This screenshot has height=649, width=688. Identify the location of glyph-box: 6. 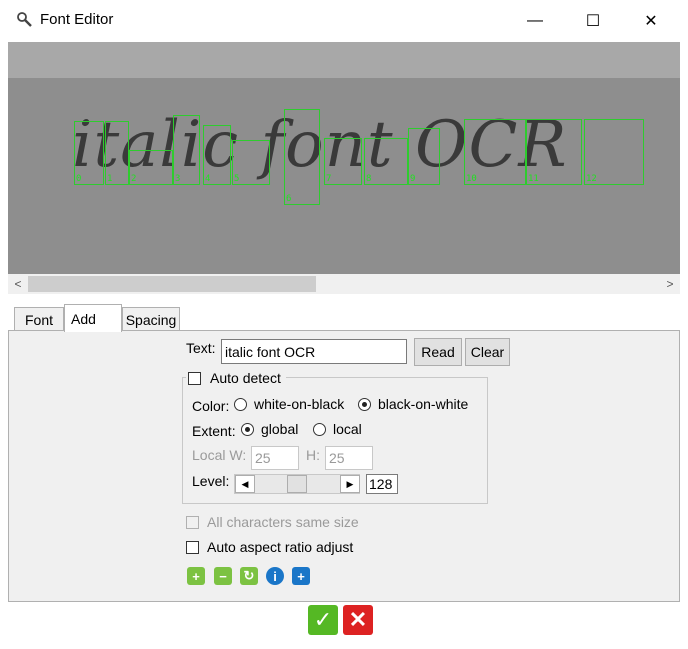
(302, 157).